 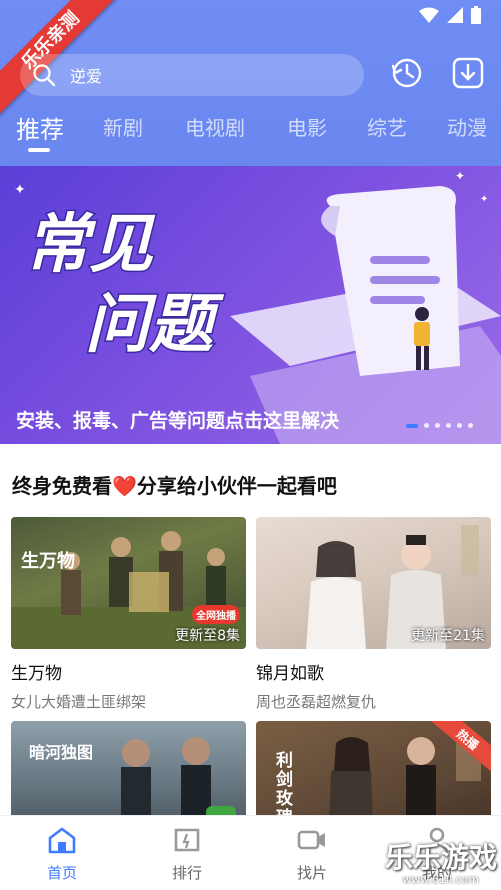 What do you see at coordinates (467, 126) in the screenshot?
I see `tab-anime: 动漫` at bounding box center [467, 126].